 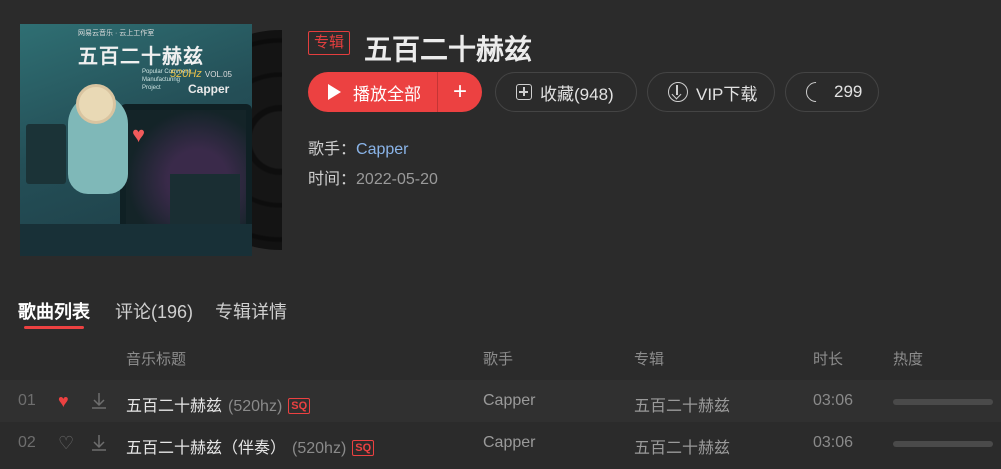 I want to click on time-meta-label: 时间：, so click(x=332, y=179).